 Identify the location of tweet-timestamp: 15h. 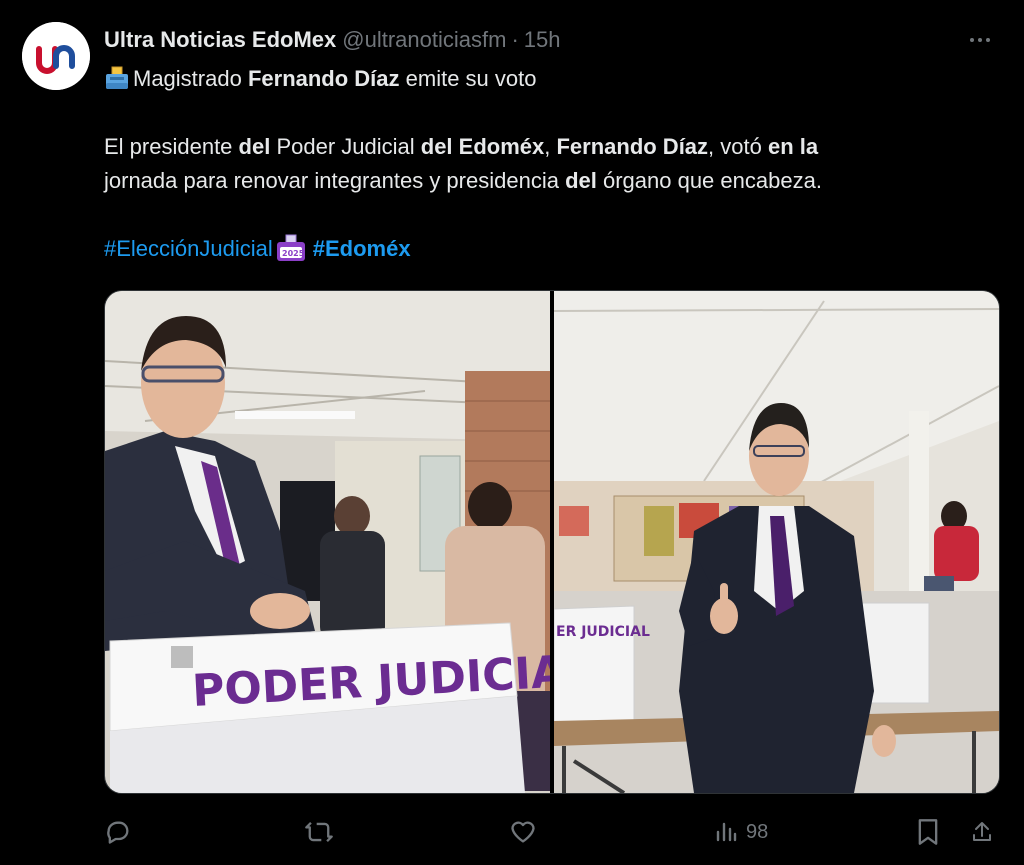
(542, 40).